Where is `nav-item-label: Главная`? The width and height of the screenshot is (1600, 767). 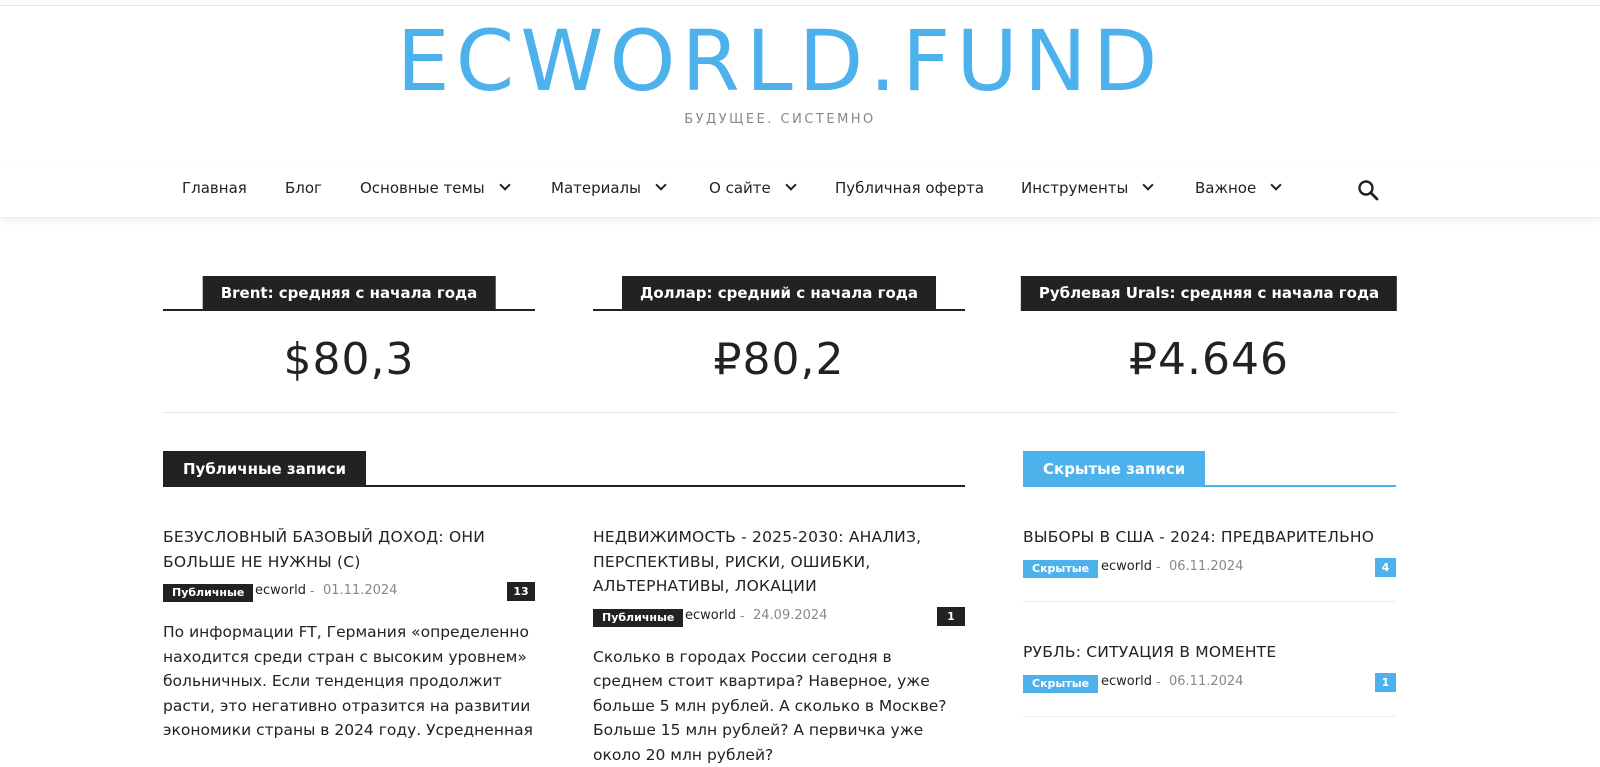
nav-item-label: Главная is located at coordinates (214, 188).